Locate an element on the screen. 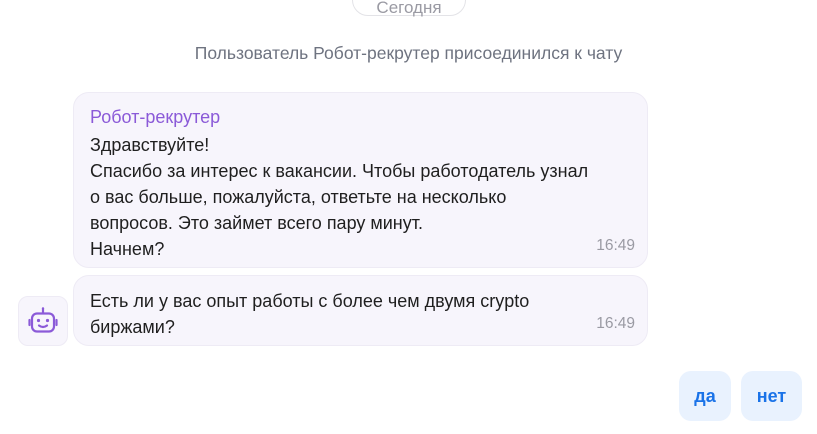 The image size is (817, 434). bot-avatar is located at coordinates (43, 321).